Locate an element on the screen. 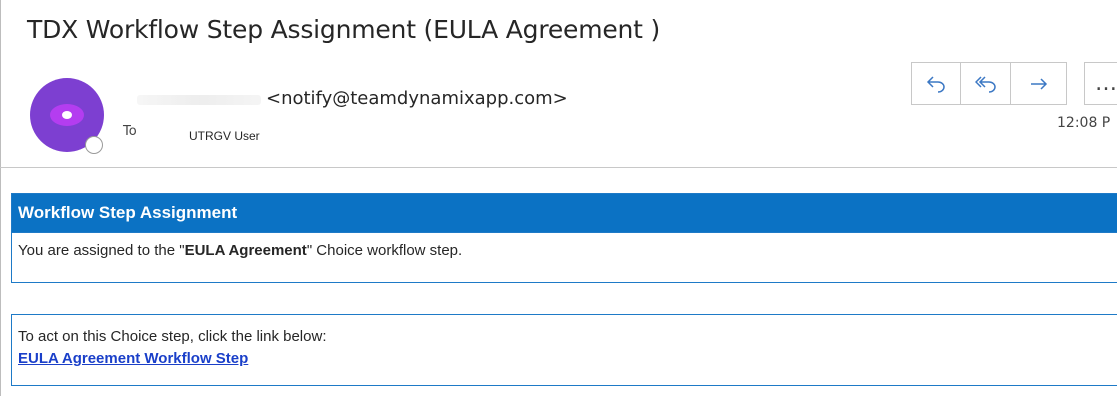 This screenshot has width=1117, height=396. received-time: 12:08 P is located at coordinates (1084, 123).